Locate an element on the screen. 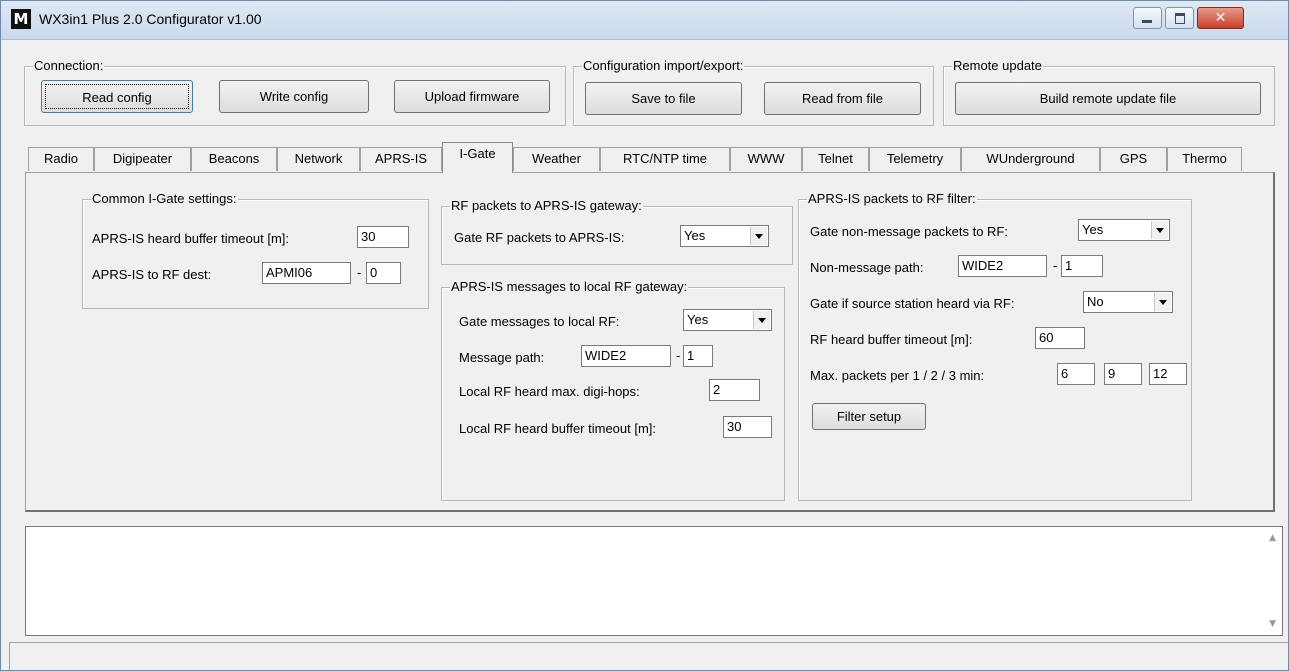 Image resolution: width=1289 pixels, height=671 pixels. remote-update-group-title: Remote update is located at coordinates (997, 66).